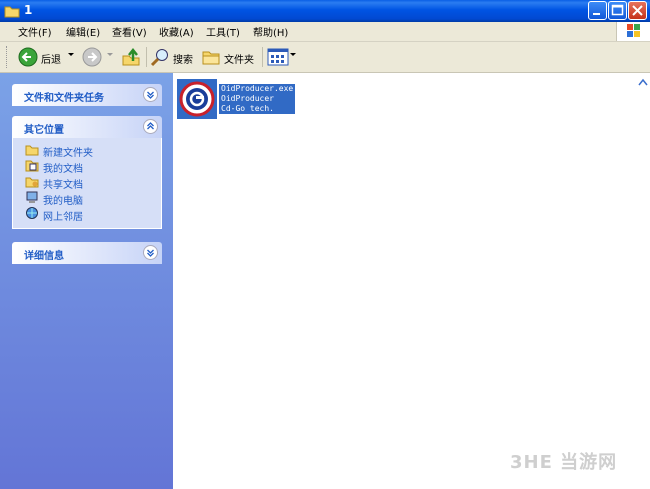 The height and width of the screenshot is (489, 650). I want to click on place-label: 我的文档, so click(63, 169).